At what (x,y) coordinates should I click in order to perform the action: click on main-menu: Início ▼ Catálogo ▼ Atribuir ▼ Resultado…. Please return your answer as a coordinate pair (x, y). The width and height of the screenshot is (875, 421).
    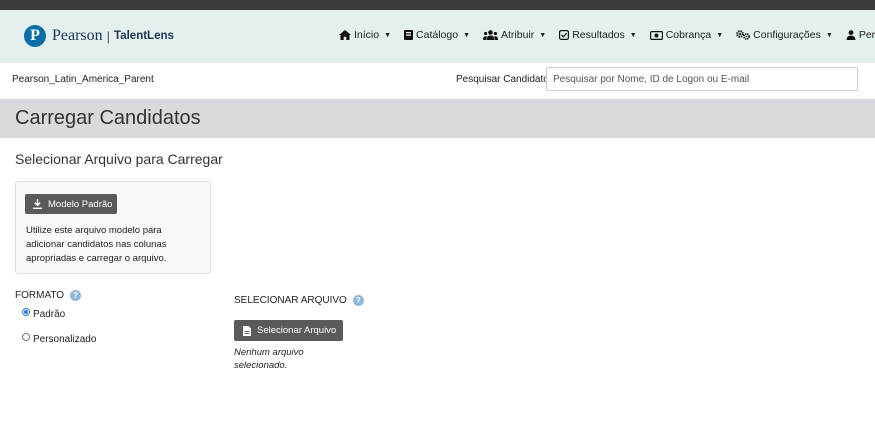
    Looking at the image, I should click on (607, 35).